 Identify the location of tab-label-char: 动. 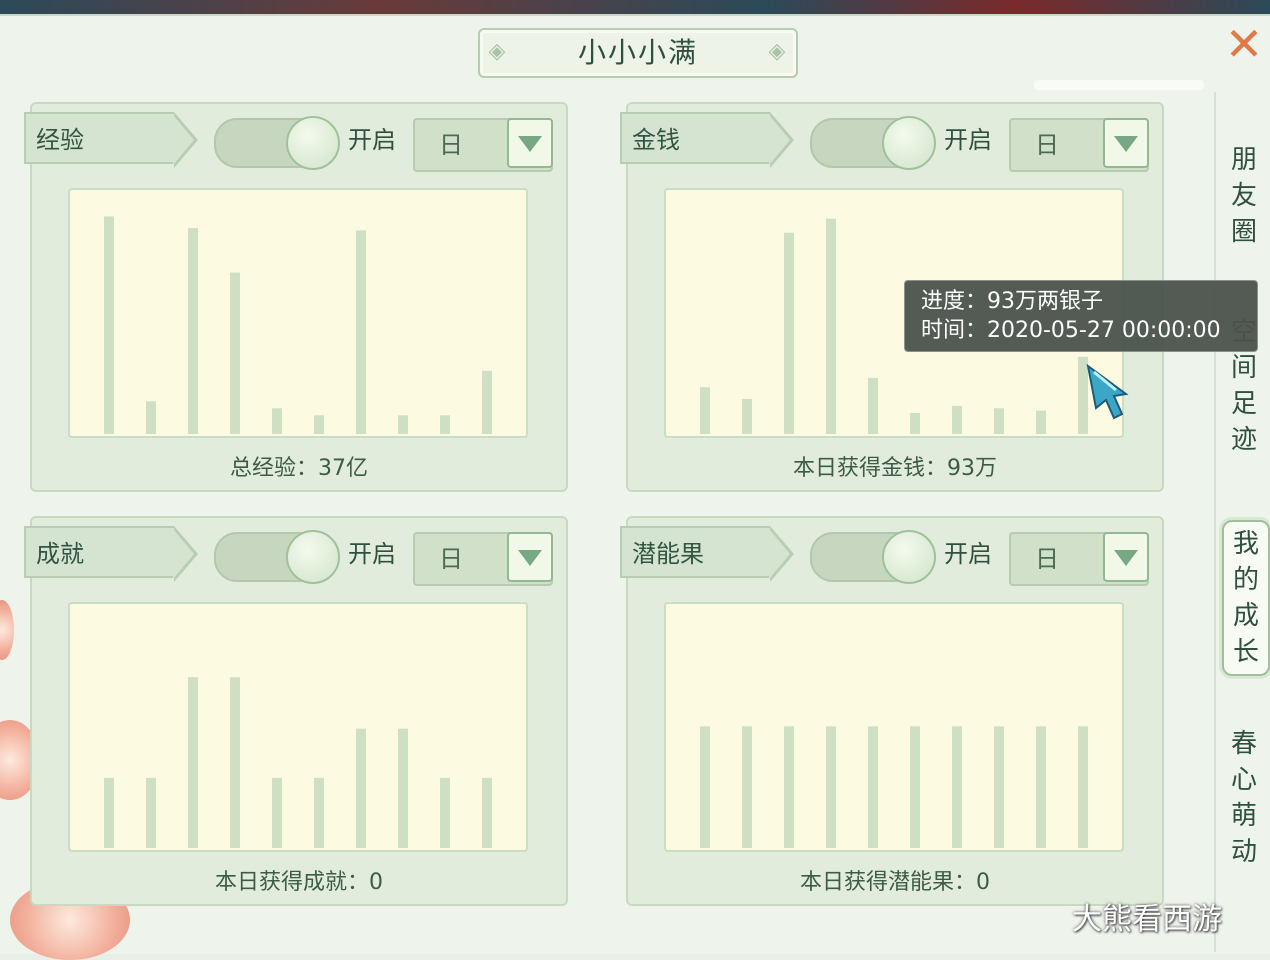
(1243, 852).